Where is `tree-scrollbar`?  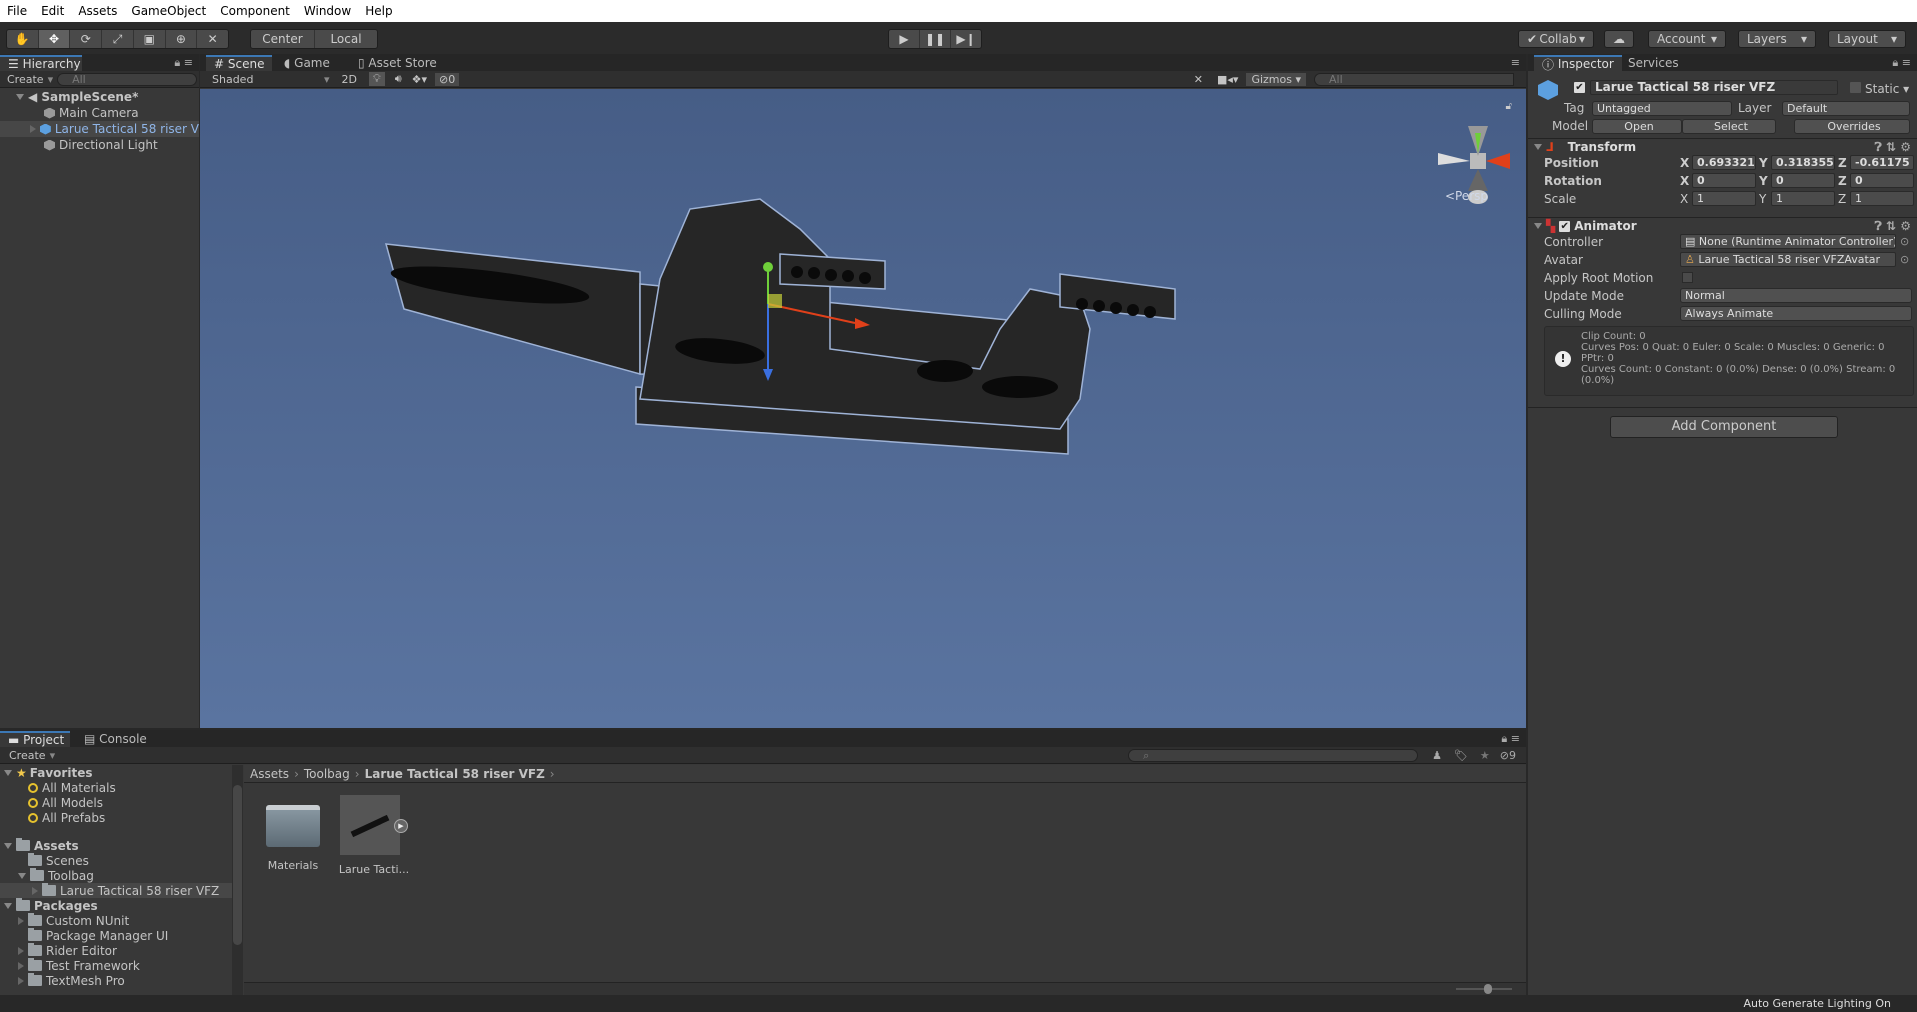
tree-scrollbar is located at coordinates (237, 880).